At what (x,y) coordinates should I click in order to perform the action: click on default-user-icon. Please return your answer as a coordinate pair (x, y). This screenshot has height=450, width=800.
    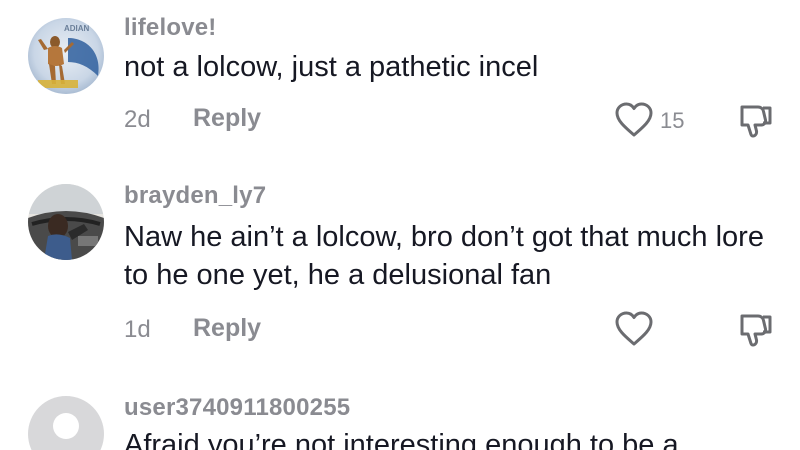
    Looking at the image, I should click on (66, 423).